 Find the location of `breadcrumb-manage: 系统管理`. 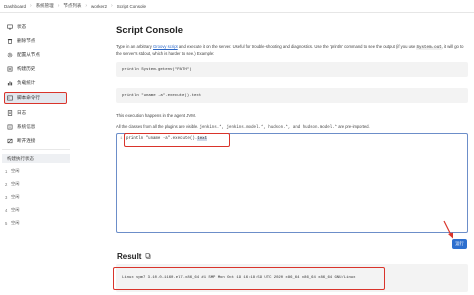

breadcrumb-manage: 系统管理 is located at coordinates (45, 6).